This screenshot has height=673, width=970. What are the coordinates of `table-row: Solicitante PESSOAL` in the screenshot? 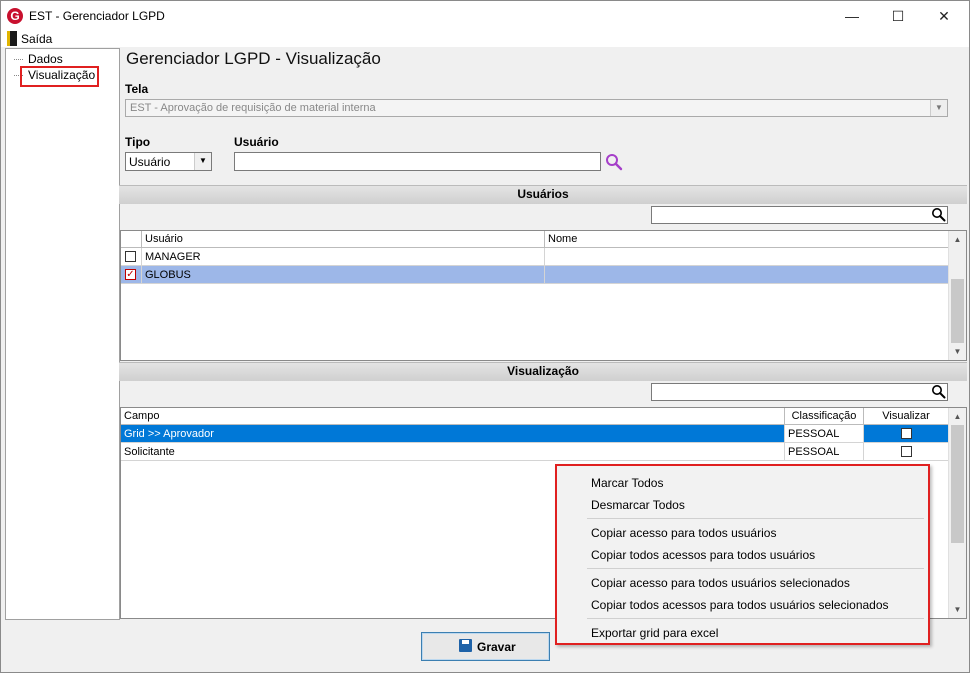 It's located at (535, 452).